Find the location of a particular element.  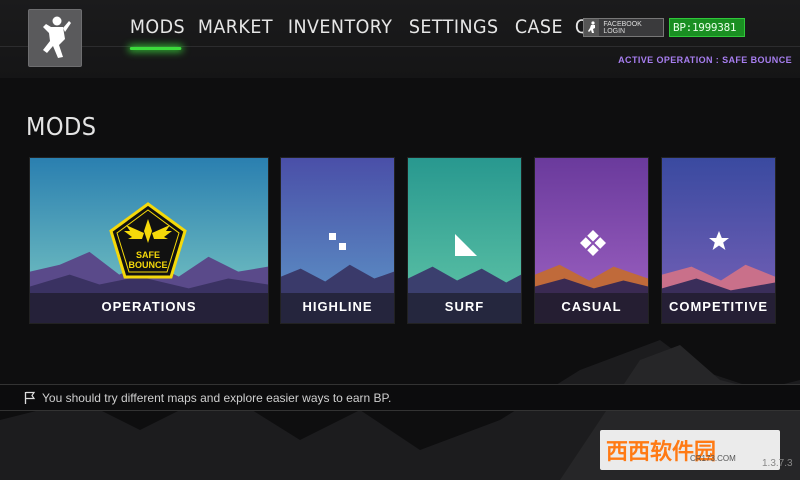

diamond-icon is located at coordinates (593, 243).